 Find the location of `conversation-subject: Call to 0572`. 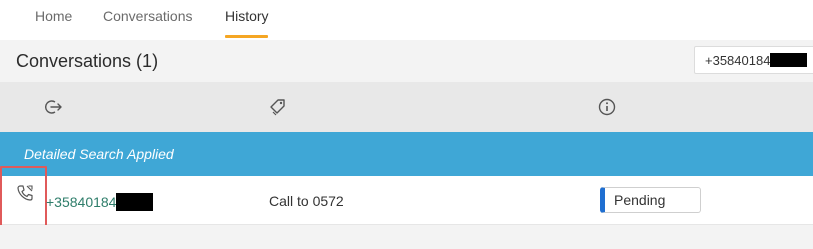

conversation-subject: Call to 0572 is located at coordinates (306, 201).